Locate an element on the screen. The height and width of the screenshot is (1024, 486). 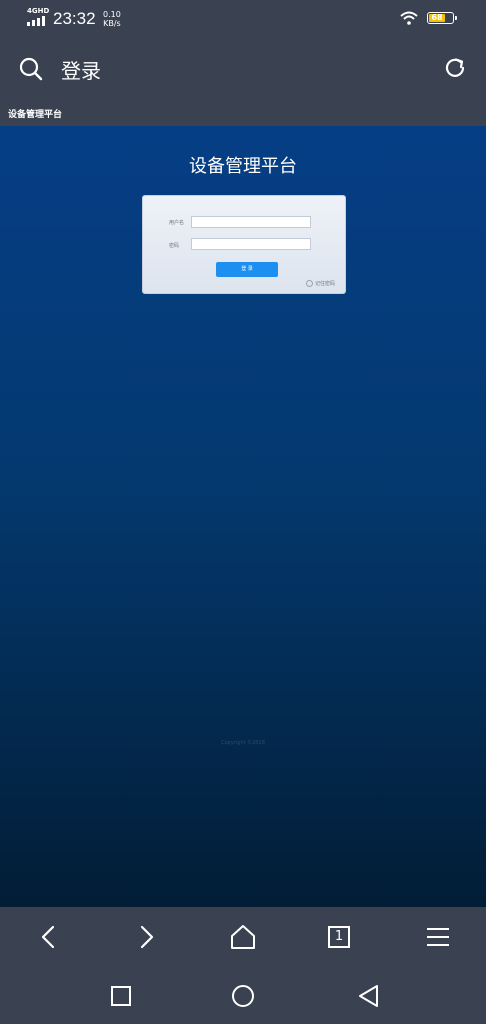
status-time: 23:32 is located at coordinates (74, 18).